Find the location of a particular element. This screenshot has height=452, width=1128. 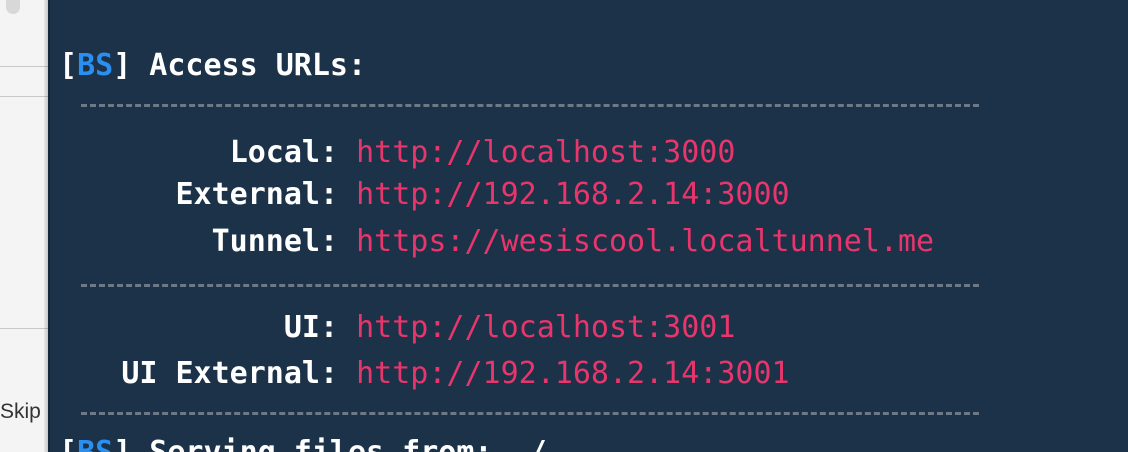

skip-link: Skip is located at coordinates (20, 412).